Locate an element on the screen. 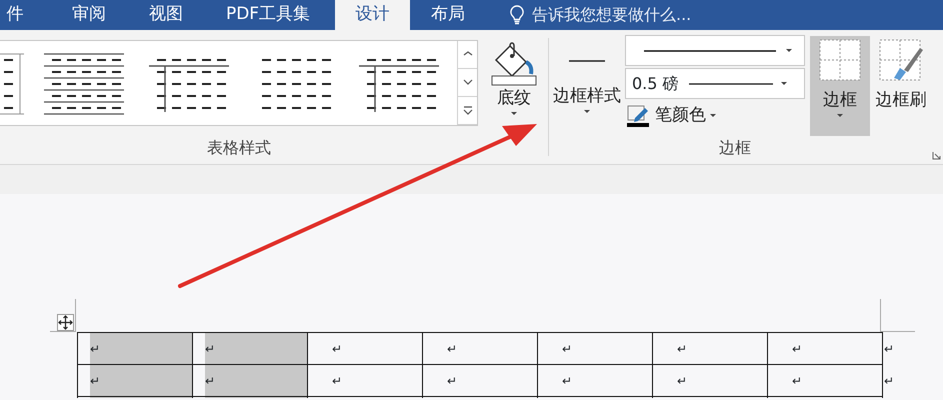  border-painter-button: 边框刷 is located at coordinates (901, 86).